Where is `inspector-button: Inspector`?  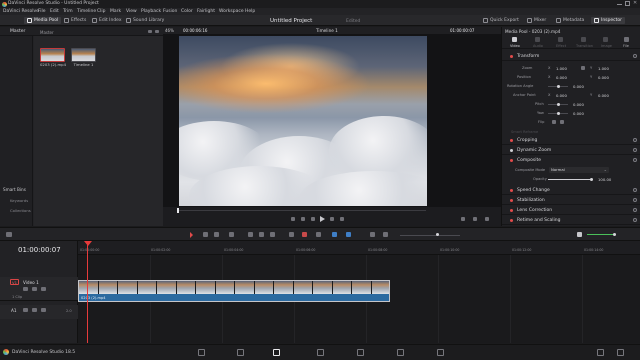 inspector-button: Inspector is located at coordinates (608, 20).